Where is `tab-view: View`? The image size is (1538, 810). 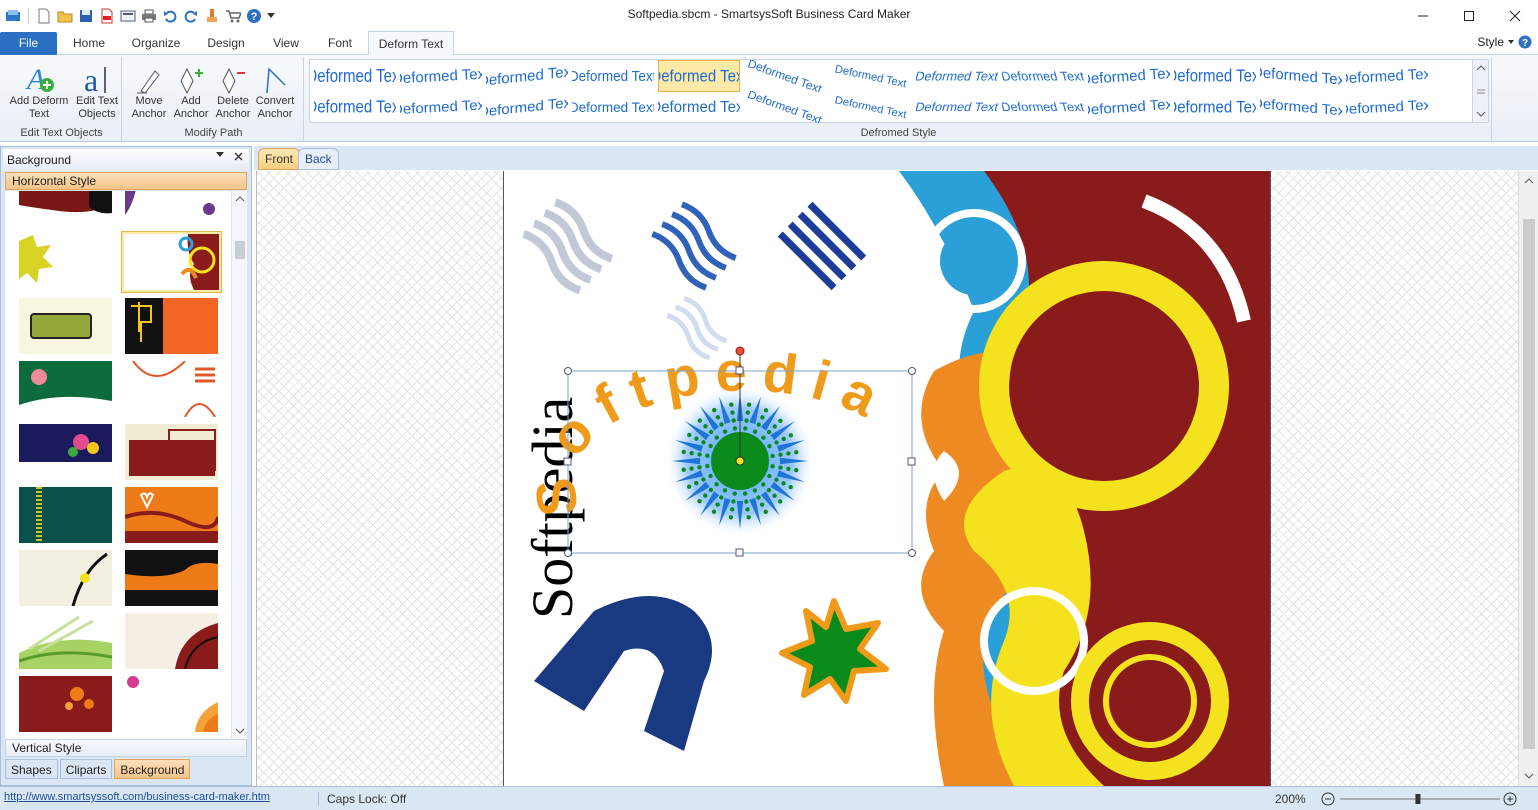 tab-view: View is located at coordinates (286, 43).